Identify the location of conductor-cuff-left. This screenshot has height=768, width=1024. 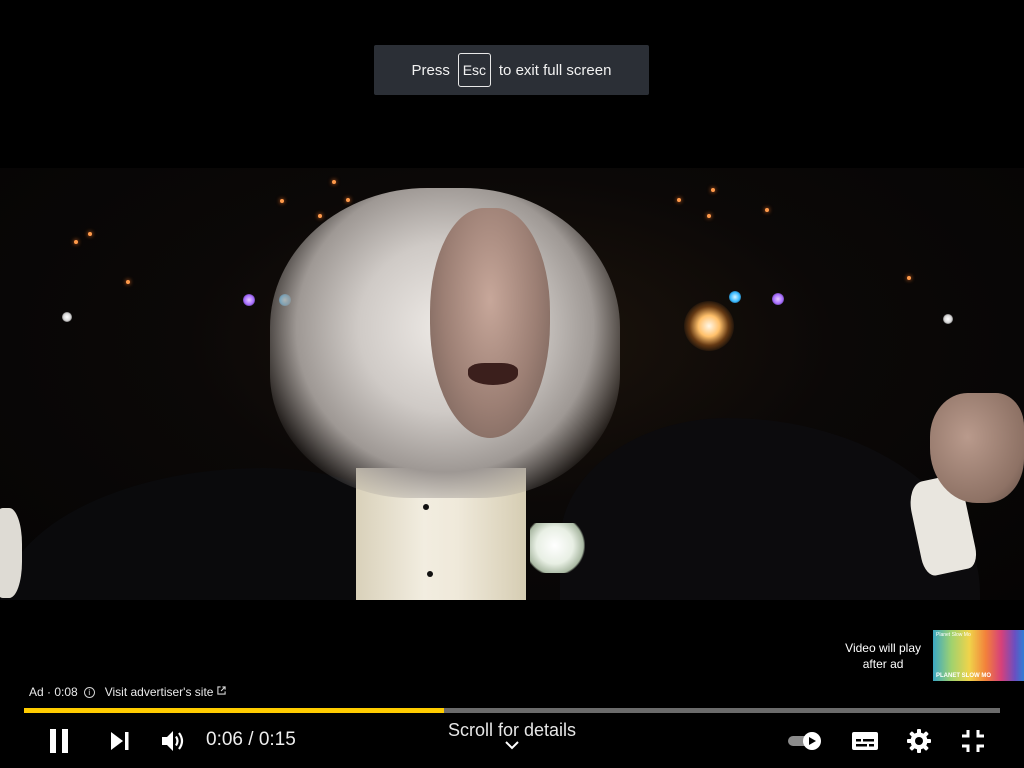
(11, 553).